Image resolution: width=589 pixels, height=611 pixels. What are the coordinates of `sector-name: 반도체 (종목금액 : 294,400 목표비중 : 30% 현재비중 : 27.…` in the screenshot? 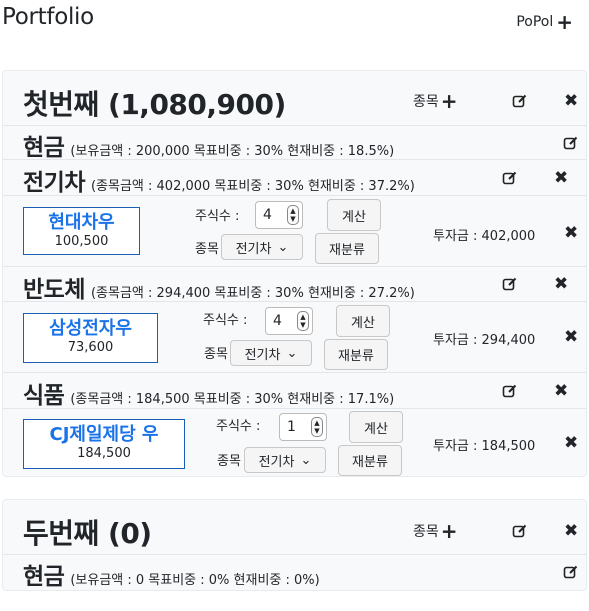 It's located at (219, 290).